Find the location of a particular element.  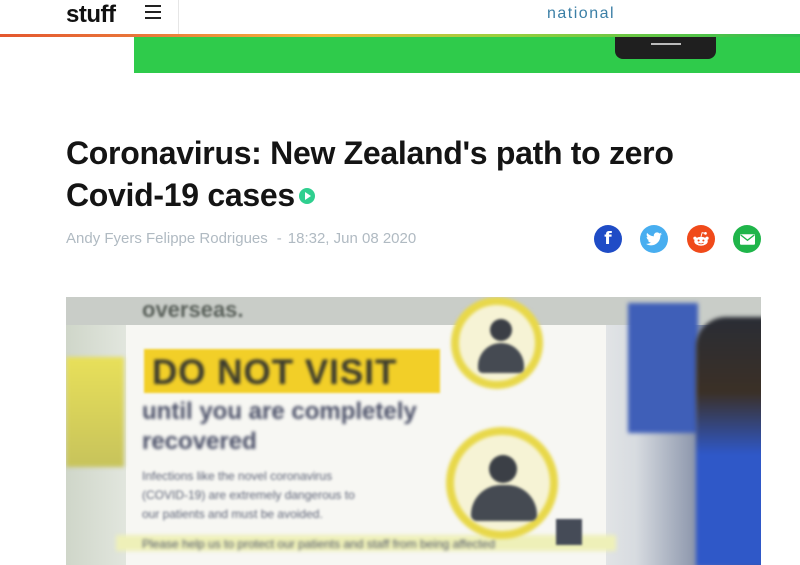

hero-left-sign is located at coordinates (95, 412).